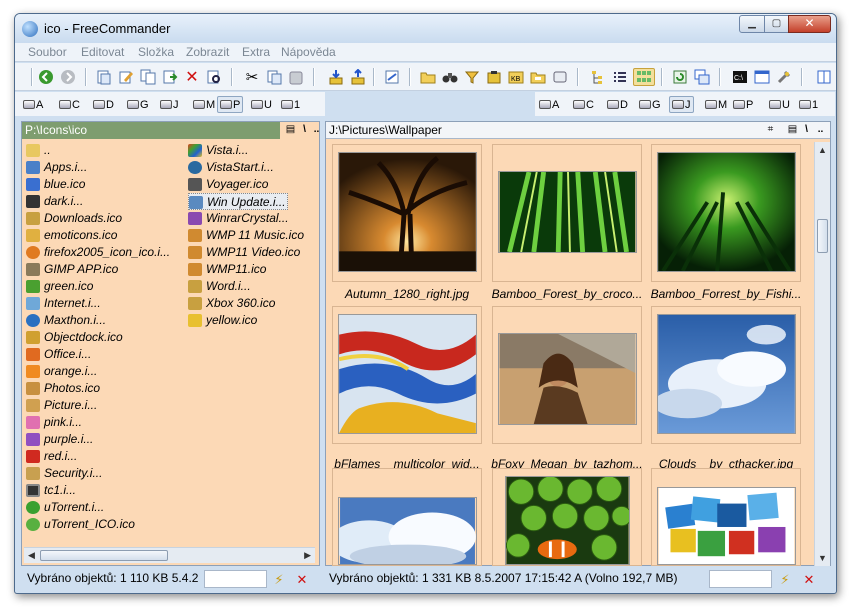 Image resolution: width=851 pixels, height=614 pixels. Describe the element at coordinates (170, 77) in the screenshot. I see `move-icon` at that location.